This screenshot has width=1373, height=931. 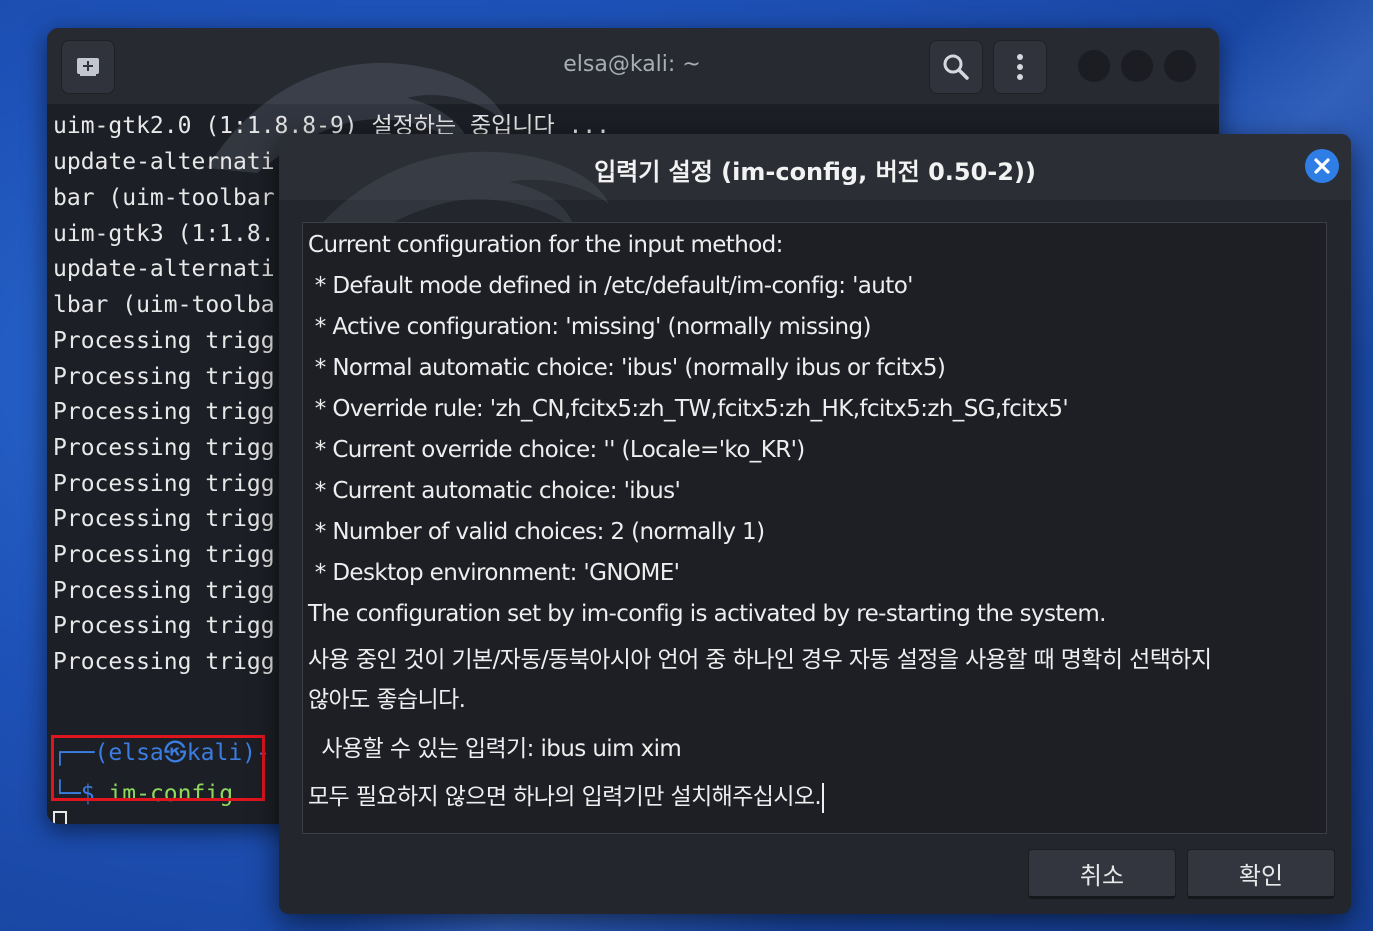 I want to click on message-line-text: 모두 필요하지 않으면 하나의 입력기만 설치해주십시오., so click(x=565, y=797).